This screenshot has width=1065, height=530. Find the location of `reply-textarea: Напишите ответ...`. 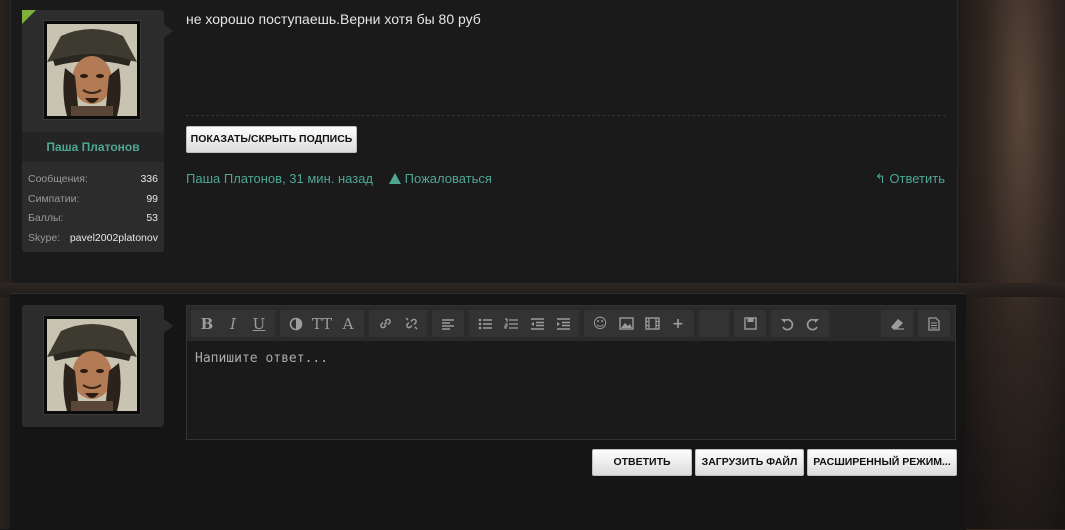

reply-textarea: Напишите ответ... is located at coordinates (261, 358).